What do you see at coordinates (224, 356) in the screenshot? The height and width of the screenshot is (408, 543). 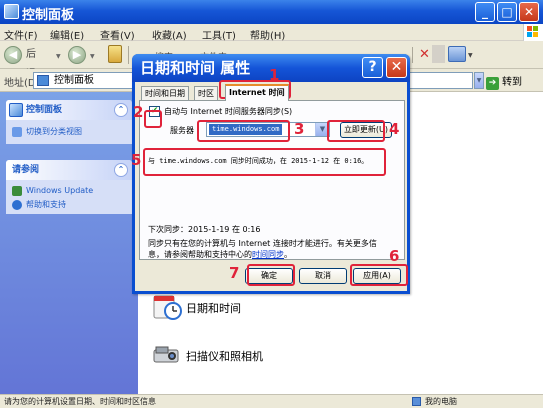 I see `scanner-item-label: 扫描仪和照相机` at bounding box center [224, 356].